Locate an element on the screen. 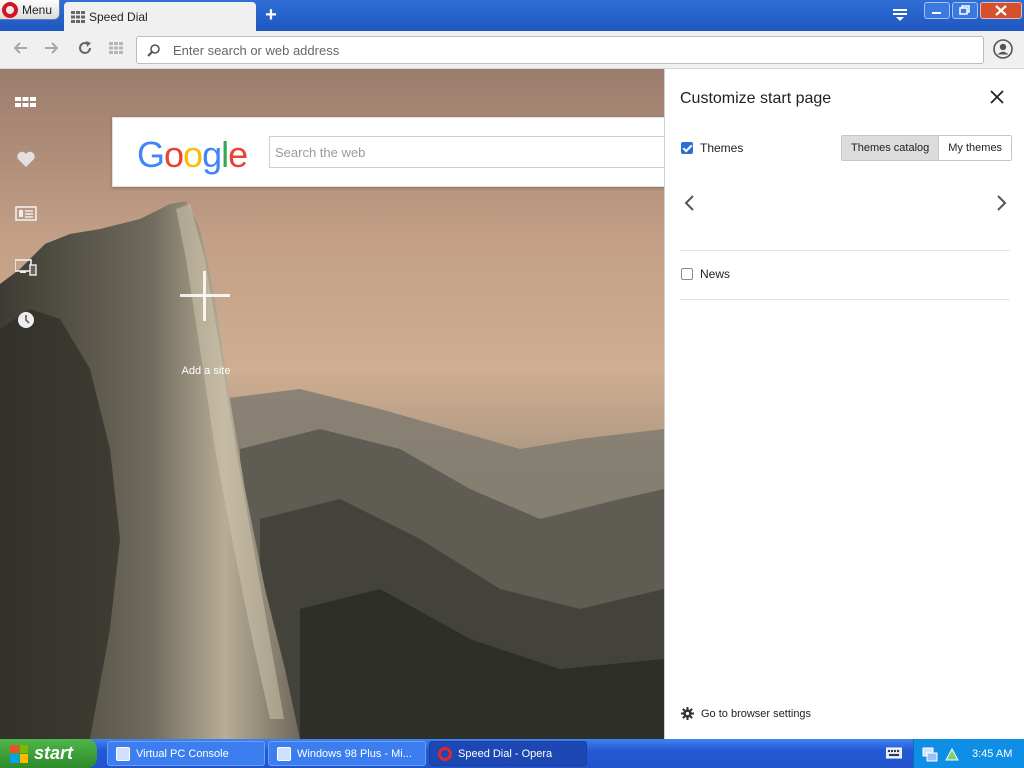  tab-menu-icon is located at coordinates (900, 15).